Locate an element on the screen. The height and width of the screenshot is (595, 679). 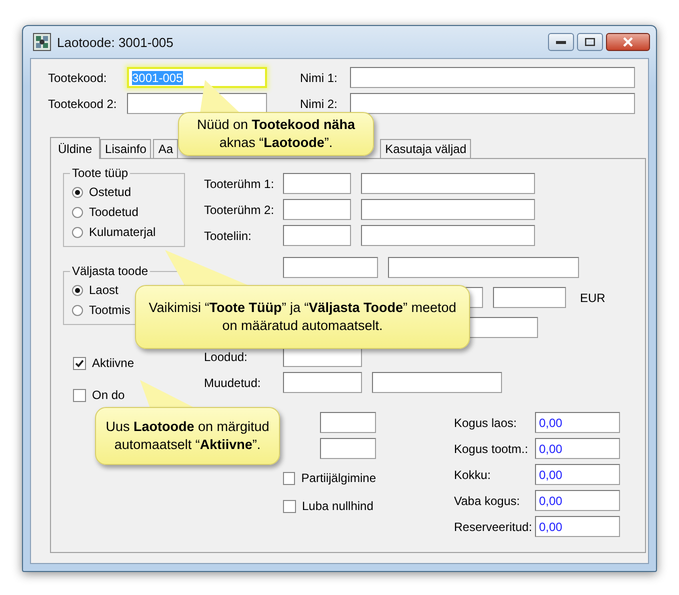
close-button is located at coordinates (628, 42).